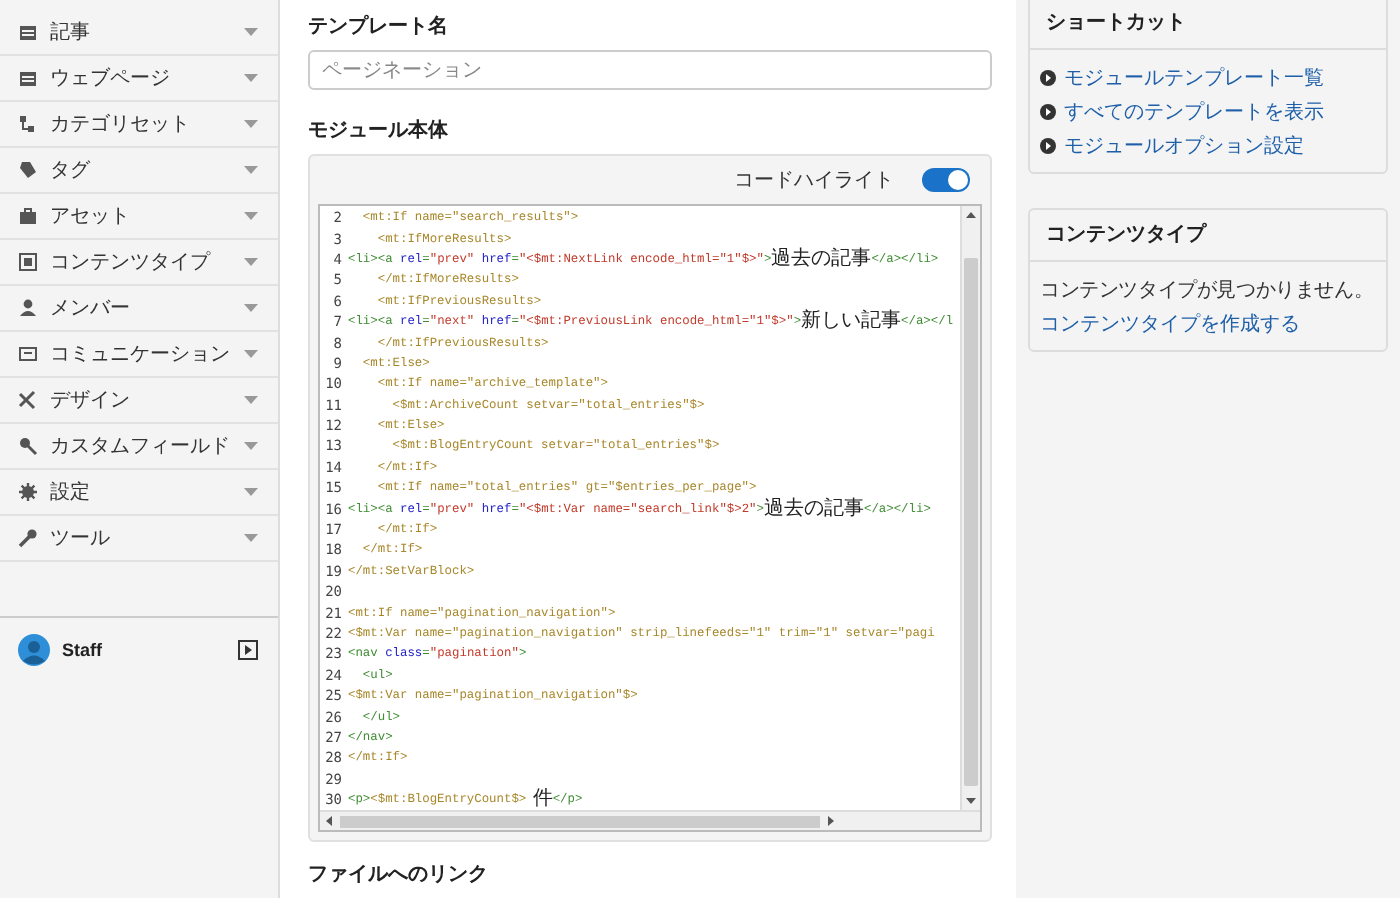  Describe the element at coordinates (379, 130) in the screenshot. I see `field-label: モジュール本体` at that location.